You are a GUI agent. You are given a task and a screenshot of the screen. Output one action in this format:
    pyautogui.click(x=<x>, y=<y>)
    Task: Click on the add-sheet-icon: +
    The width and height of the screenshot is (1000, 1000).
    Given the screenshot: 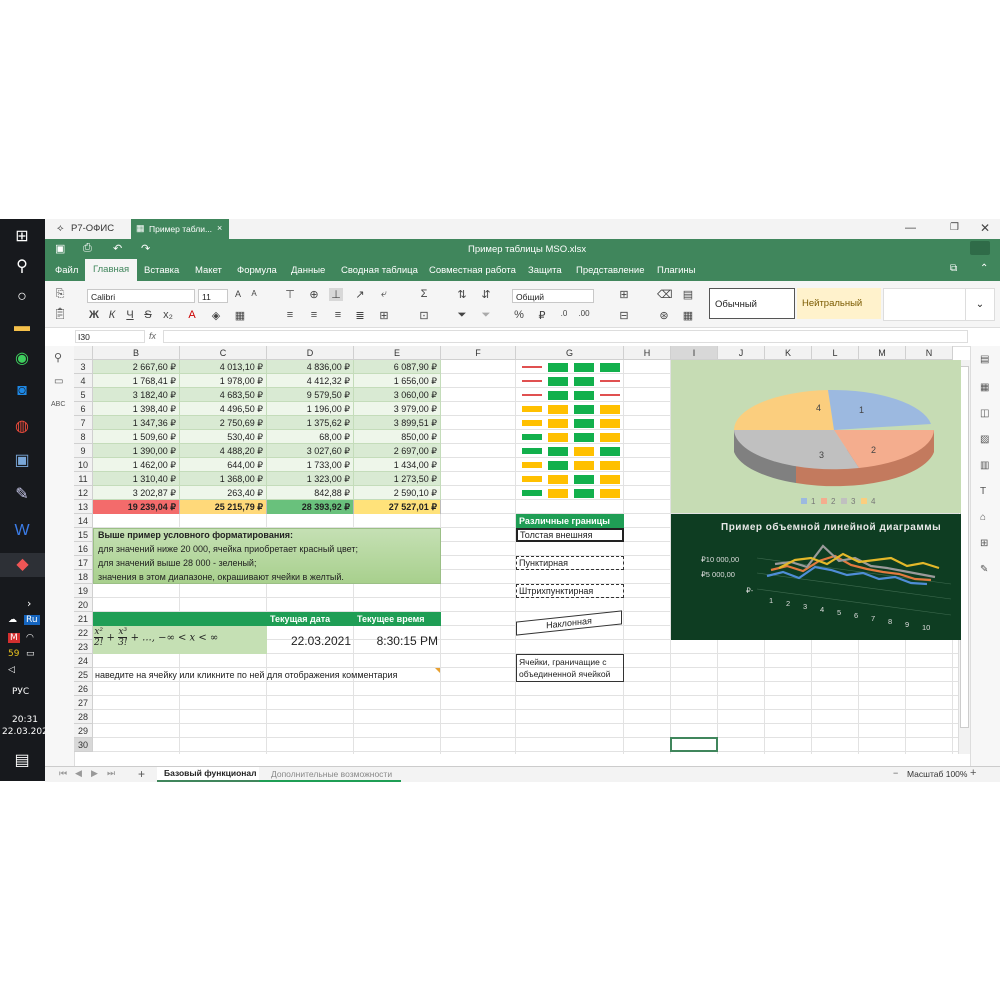 What is the action you would take?
    pyautogui.click(x=141, y=774)
    